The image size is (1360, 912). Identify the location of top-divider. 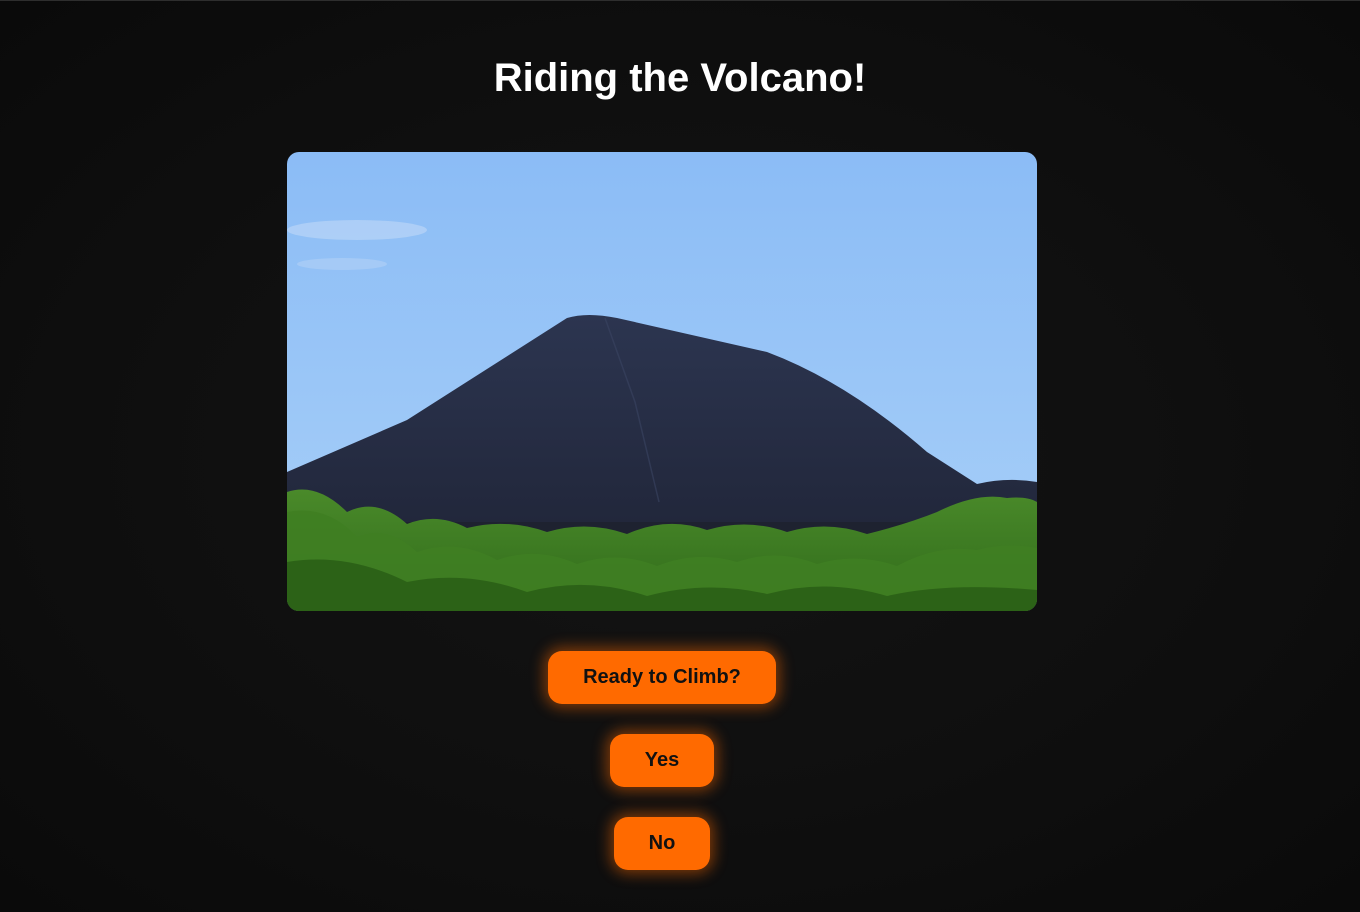
(680, 0).